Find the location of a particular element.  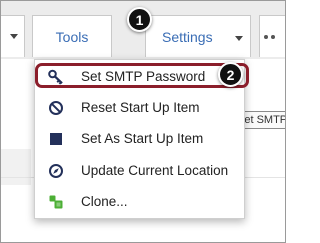

menu-item-update-current-location: Update Current Location is located at coordinates (139, 171).